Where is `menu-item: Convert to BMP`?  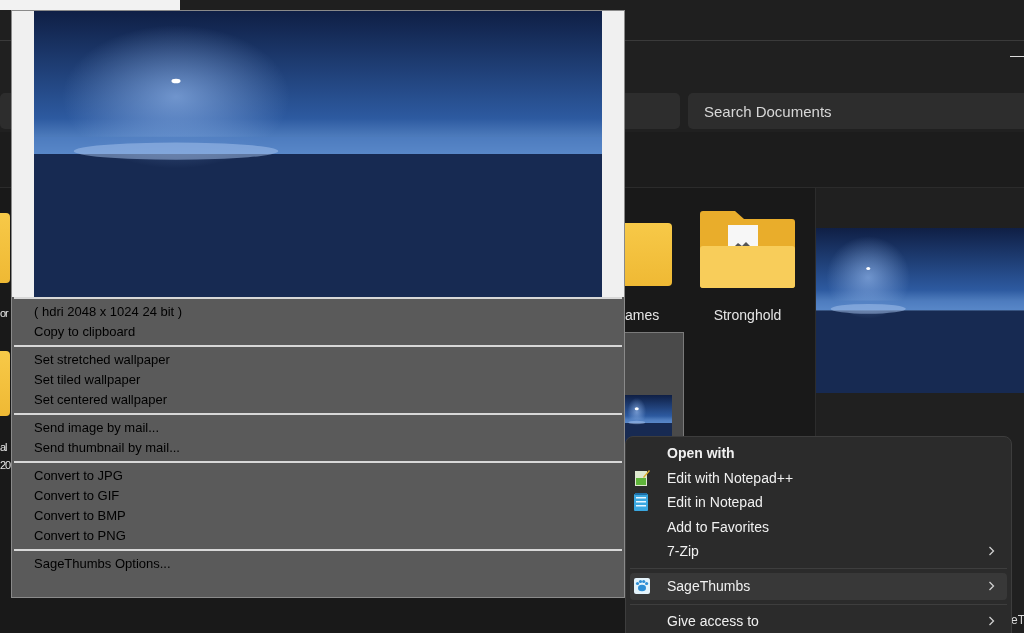
menu-item: Convert to BMP is located at coordinates (318, 516).